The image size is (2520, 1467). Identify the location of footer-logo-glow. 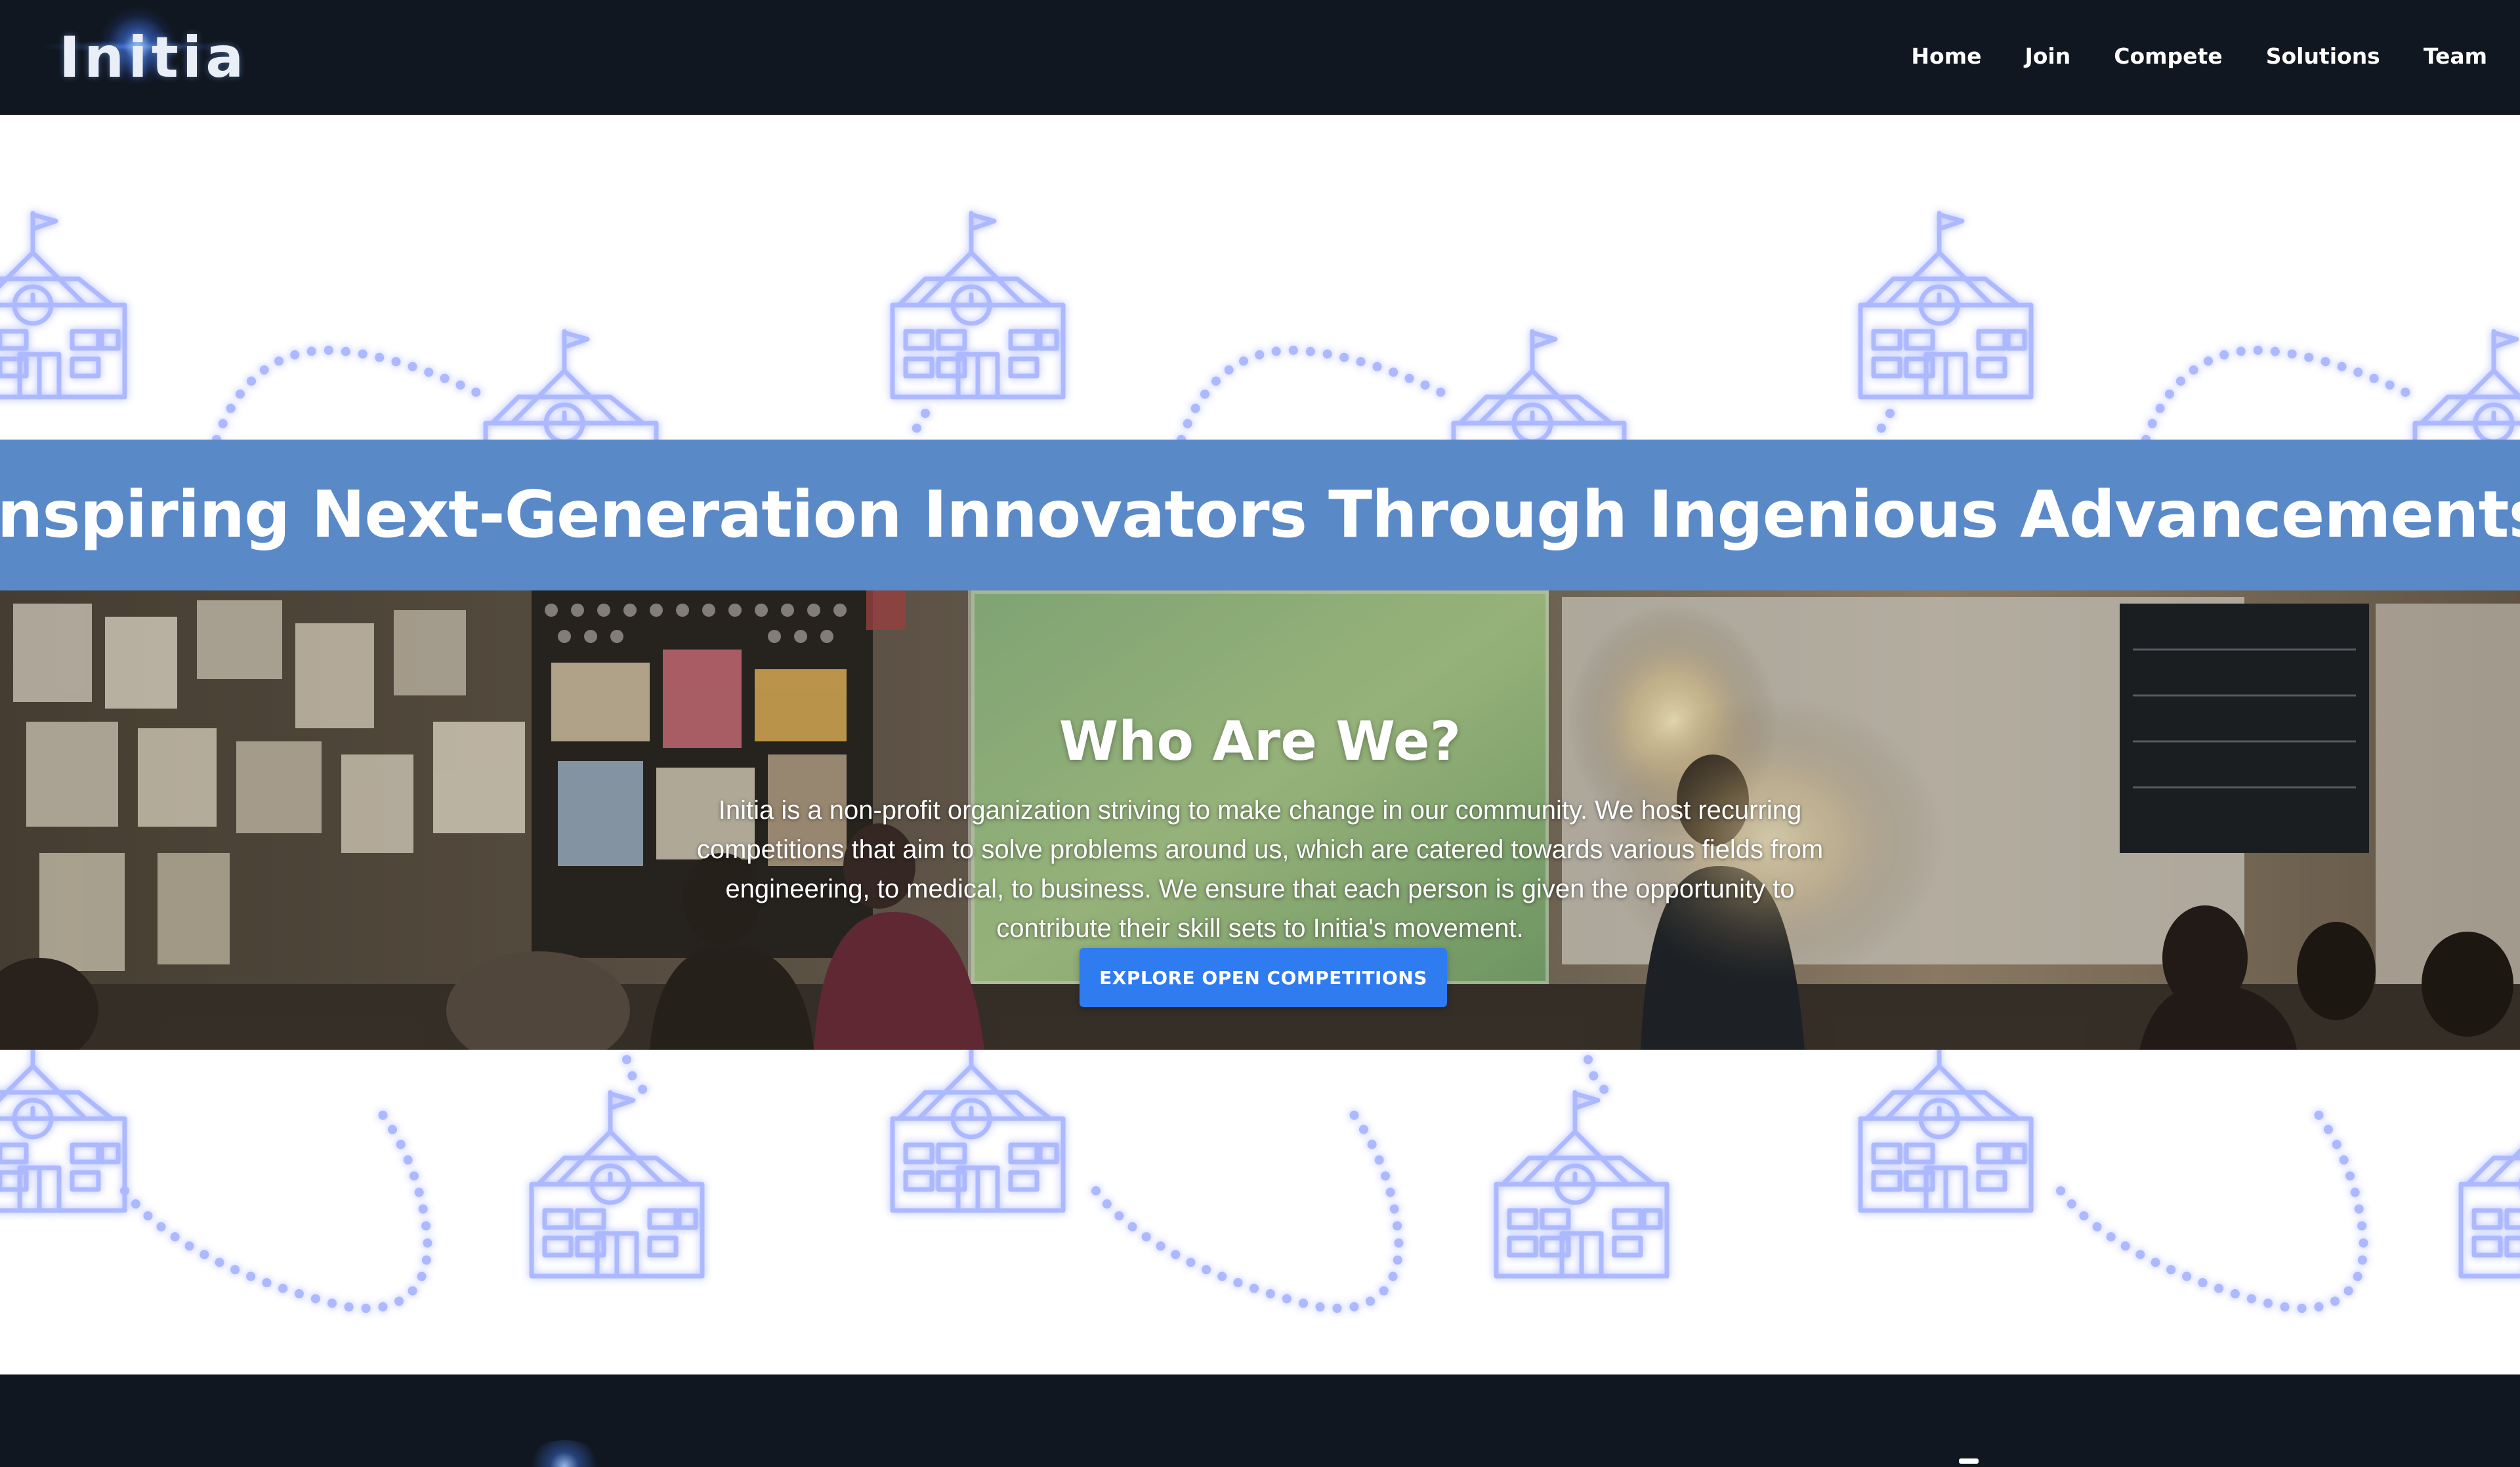
(564, 1453).